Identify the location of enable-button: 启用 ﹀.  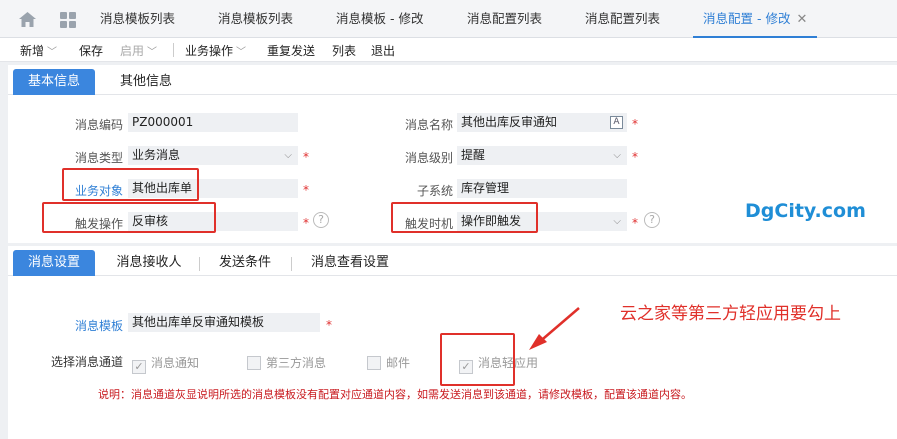
(138, 50).